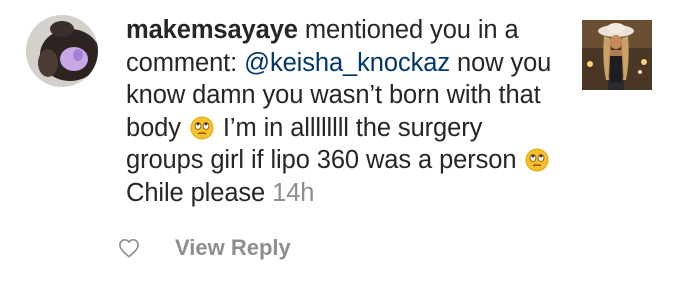 Image resolution: width=680 pixels, height=293 pixels. I want to click on view-reply-button: View Reply, so click(233, 248).